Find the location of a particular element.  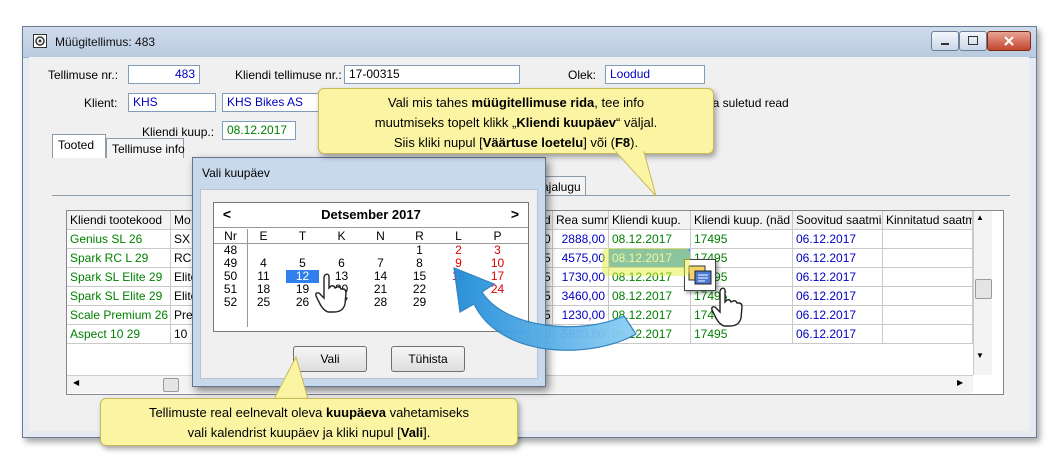

calendar-weekday-header: N is located at coordinates (380, 236).